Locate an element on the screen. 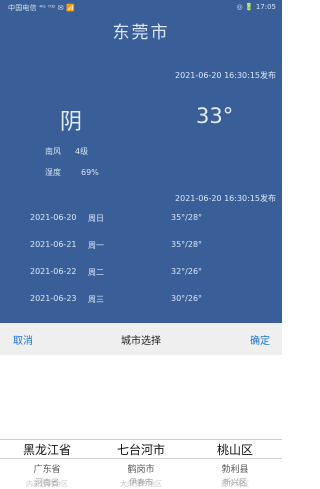 The width and height of the screenshot is (320, 489). forecast-weekday: 周二 is located at coordinates (96, 272).